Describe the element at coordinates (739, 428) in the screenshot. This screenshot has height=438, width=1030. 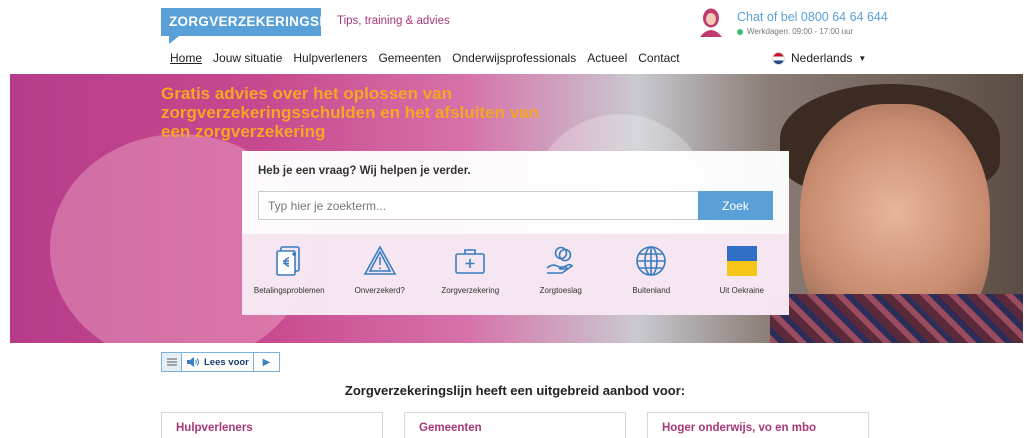
I see `offer-card-title: Hoger onderwijs, vo en mbo` at that location.